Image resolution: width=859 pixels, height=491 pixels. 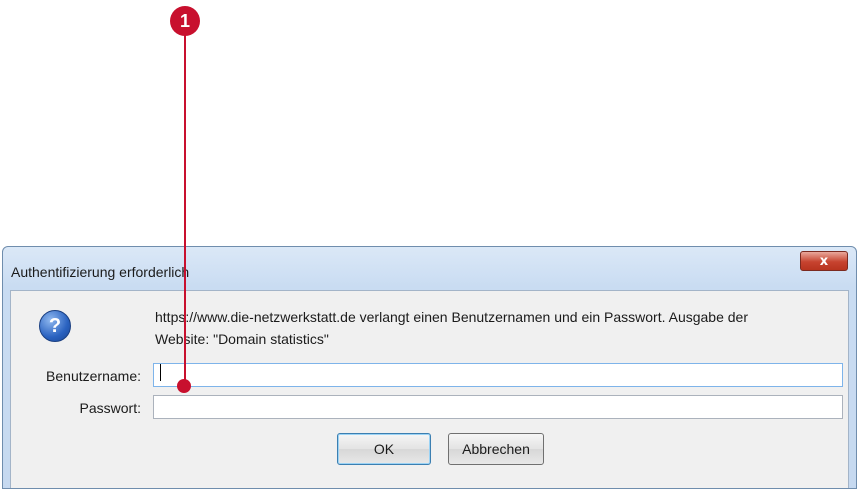 I want to click on callout-number: 1, so click(x=184, y=20).